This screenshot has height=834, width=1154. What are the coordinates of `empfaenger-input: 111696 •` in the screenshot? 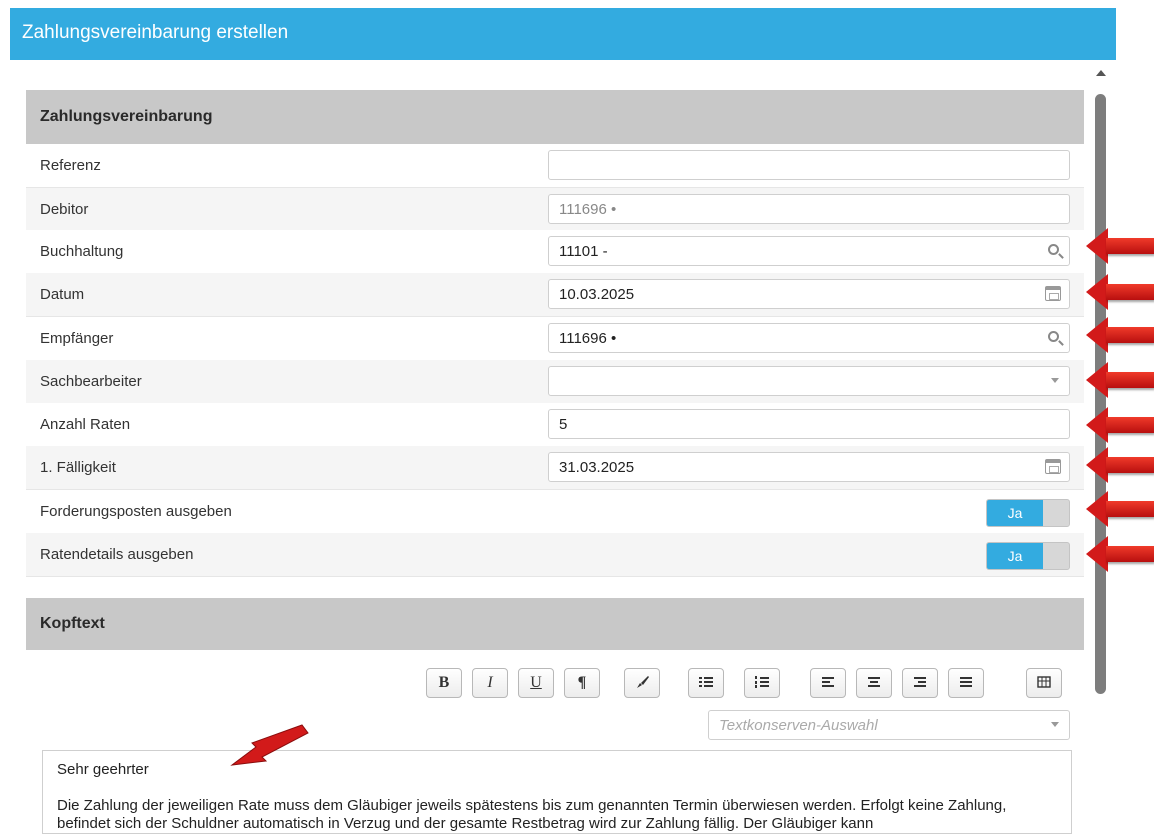 It's located at (809, 338).